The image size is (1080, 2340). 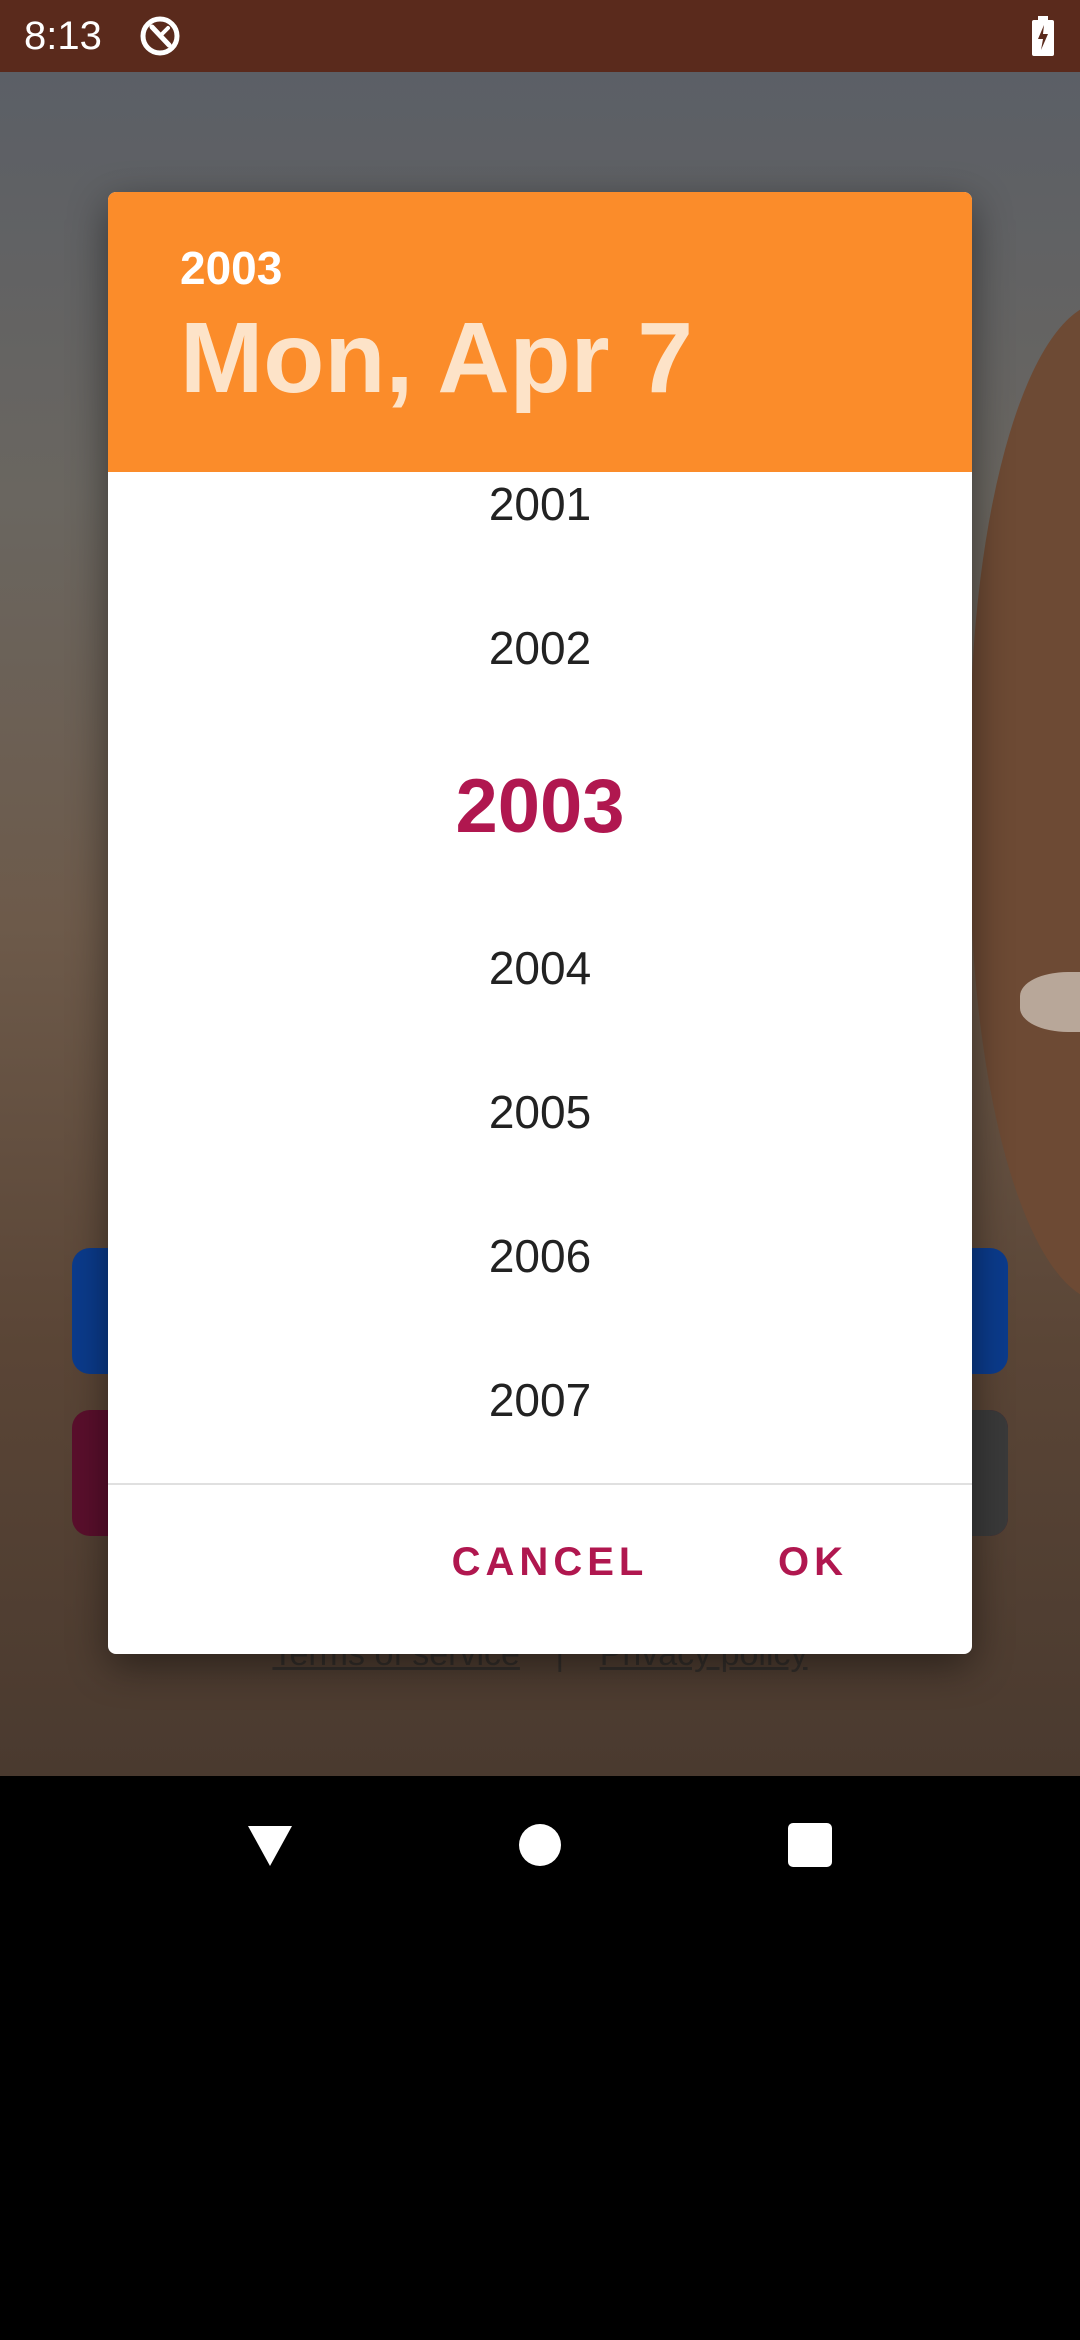 I want to click on year-label: 2007, so click(x=540, y=1400).